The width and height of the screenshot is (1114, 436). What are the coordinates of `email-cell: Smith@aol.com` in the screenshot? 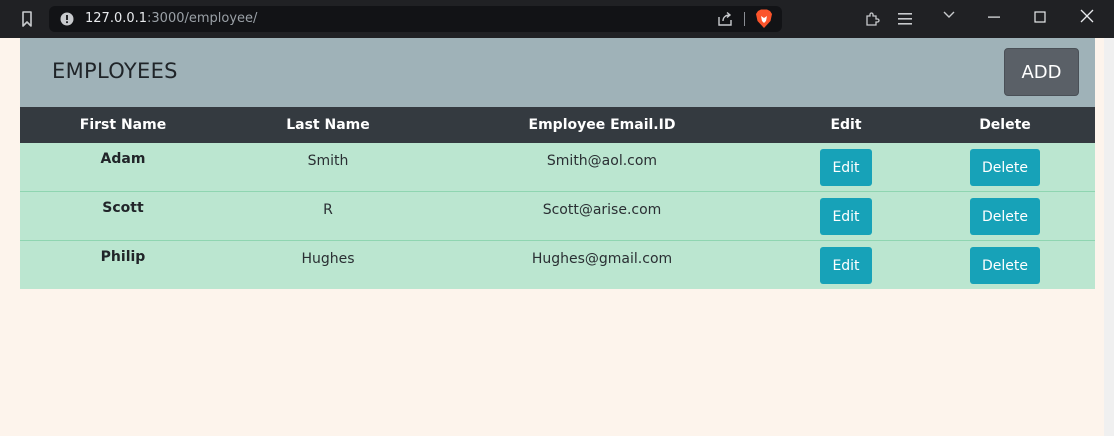 It's located at (602, 161).